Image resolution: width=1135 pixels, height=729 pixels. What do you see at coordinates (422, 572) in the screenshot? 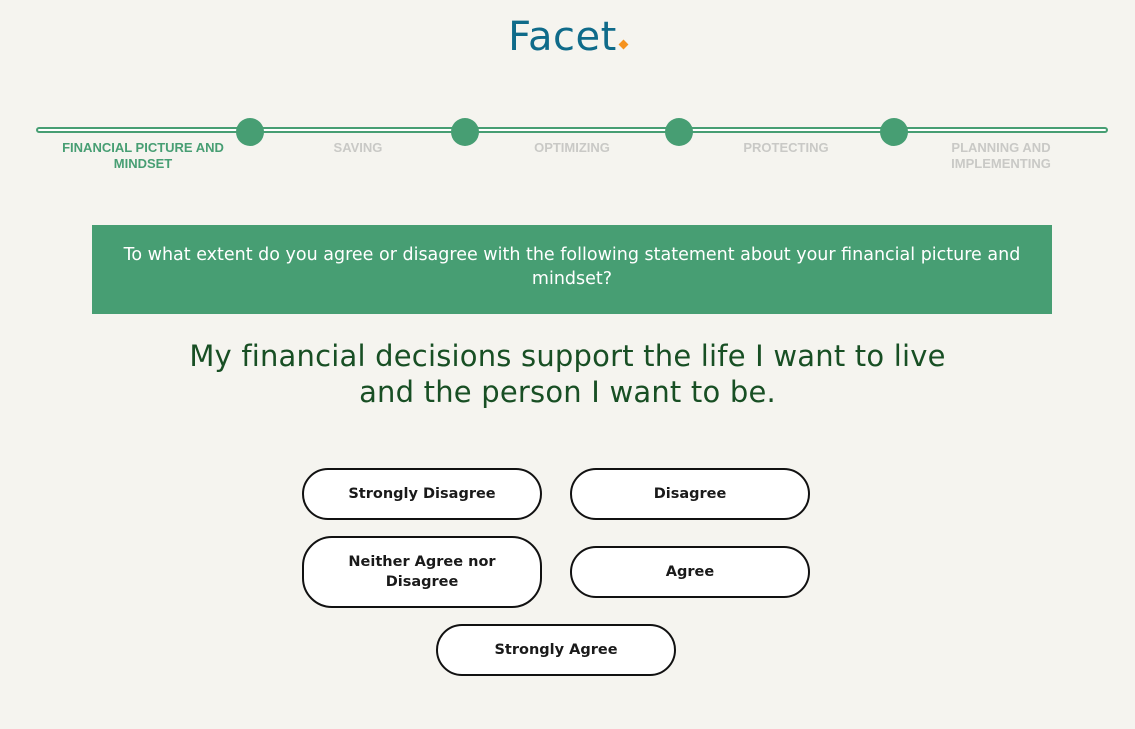
I see `answer-neither-button: Neither Agree nor Disagree` at bounding box center [422, 572].